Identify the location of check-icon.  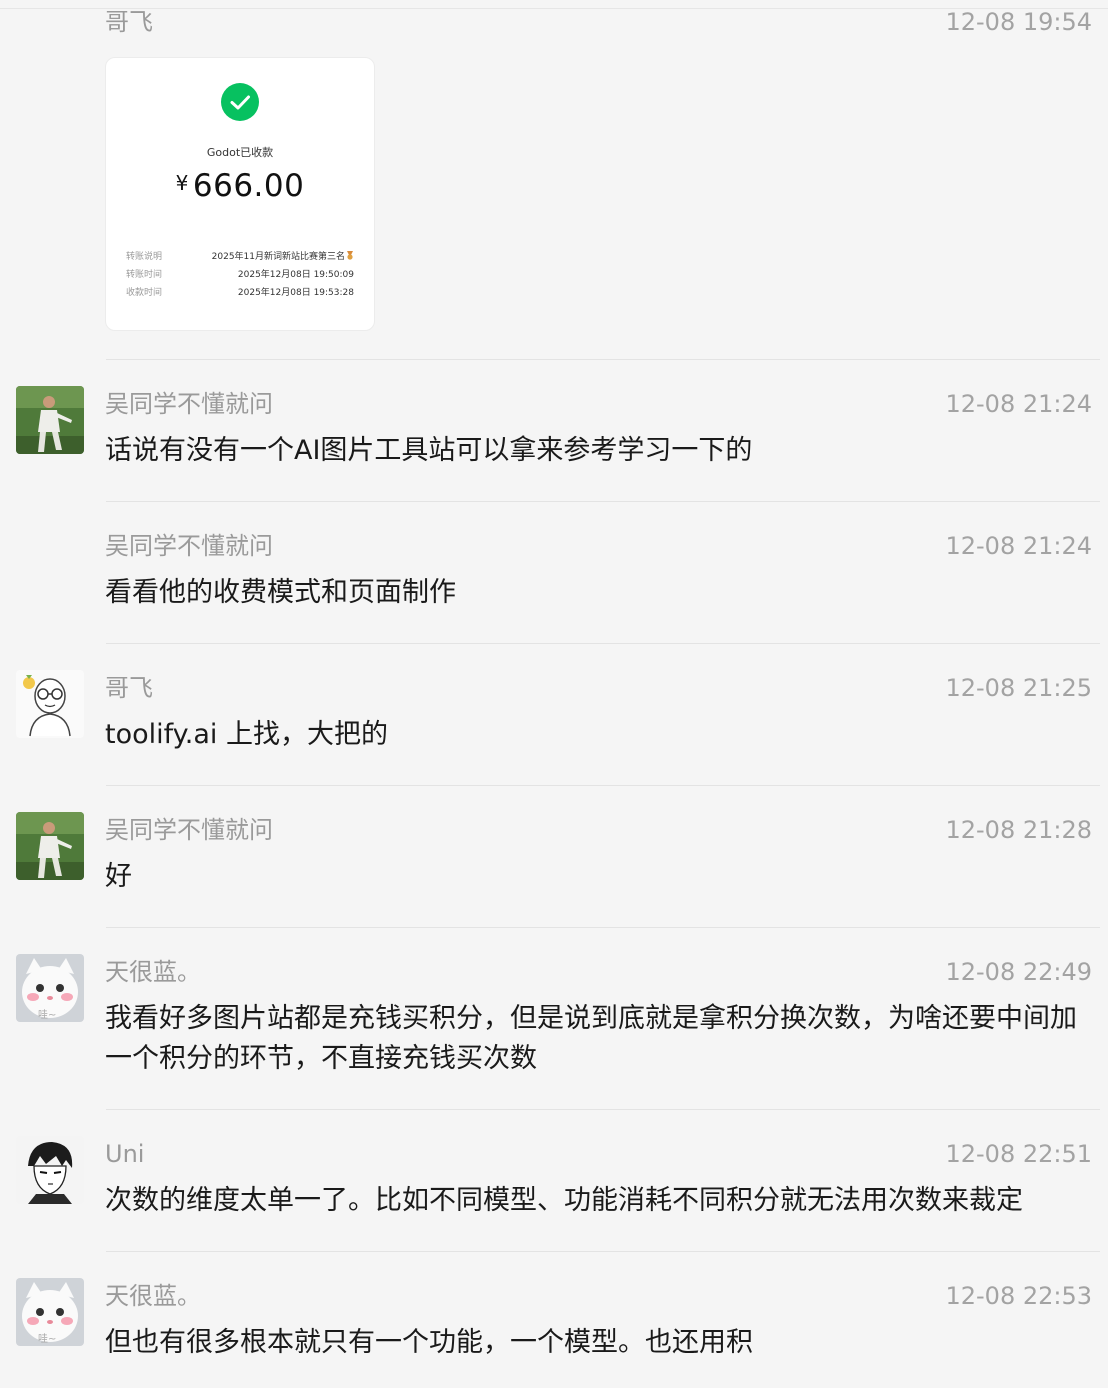
(240, 102).